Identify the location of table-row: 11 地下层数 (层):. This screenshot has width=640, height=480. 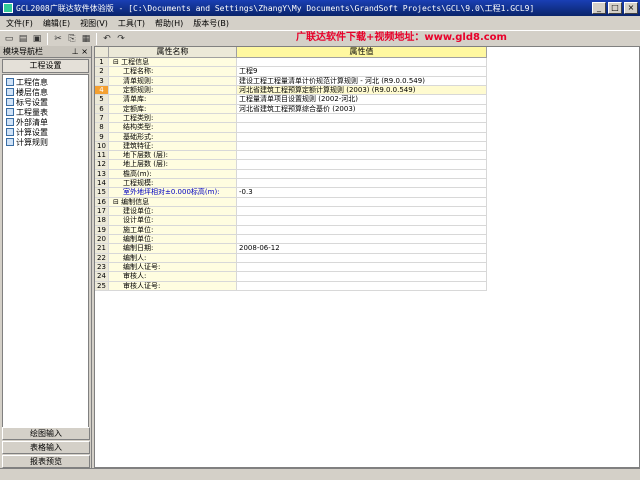
(367, 156).